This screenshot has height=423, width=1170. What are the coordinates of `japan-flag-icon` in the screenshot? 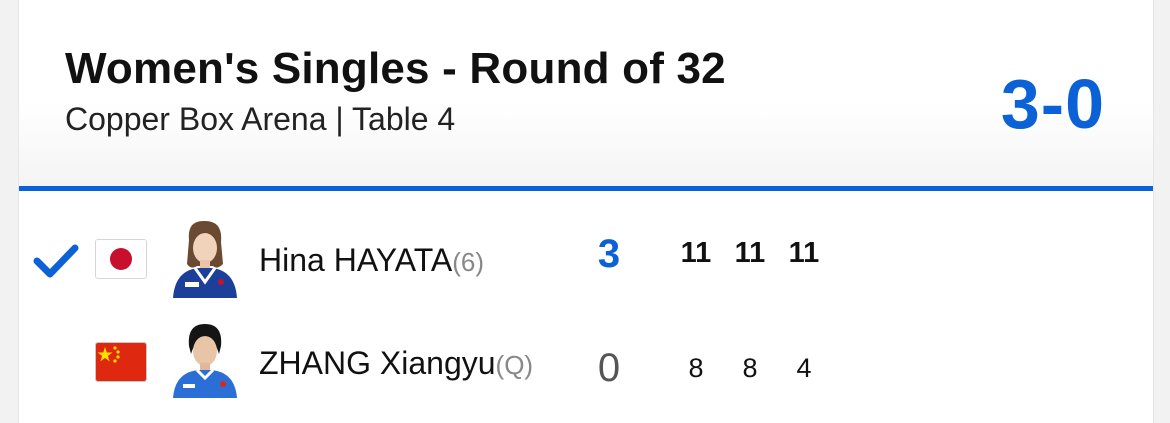 It's located at (121, 259).